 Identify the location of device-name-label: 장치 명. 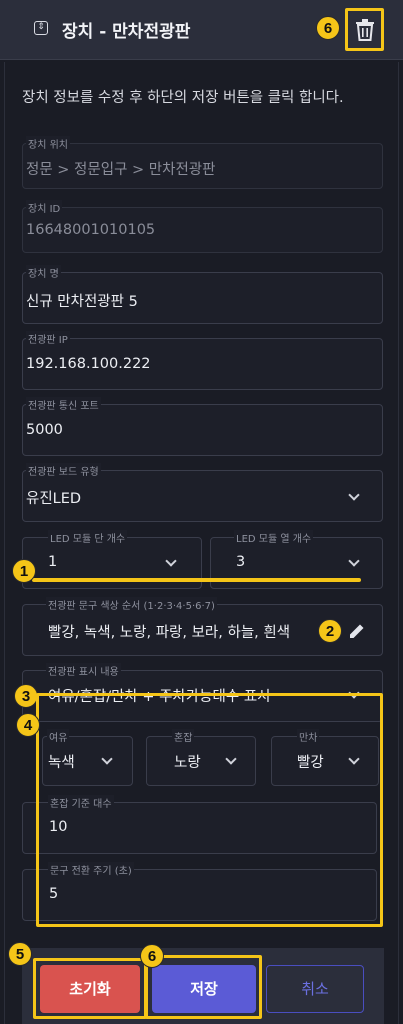
(43, 272).